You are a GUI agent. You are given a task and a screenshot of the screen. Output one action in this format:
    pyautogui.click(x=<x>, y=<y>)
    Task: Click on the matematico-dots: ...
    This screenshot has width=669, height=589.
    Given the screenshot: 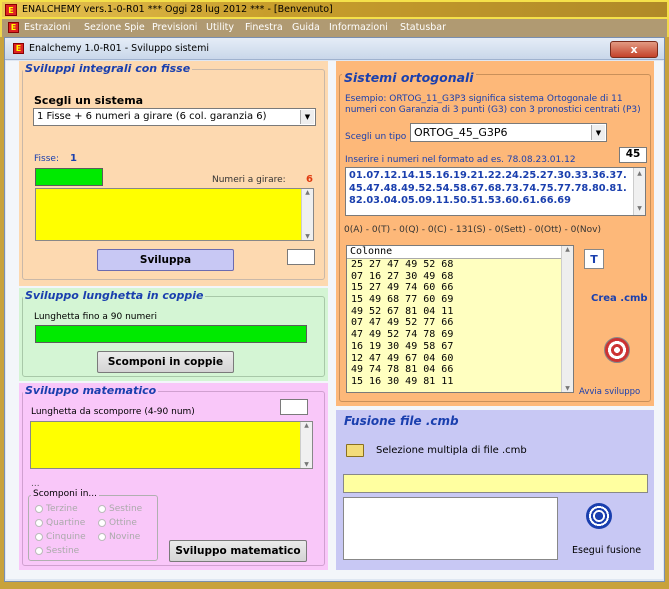 What is the action you would take?
    pyautogui.click(x=35, y=484)
    